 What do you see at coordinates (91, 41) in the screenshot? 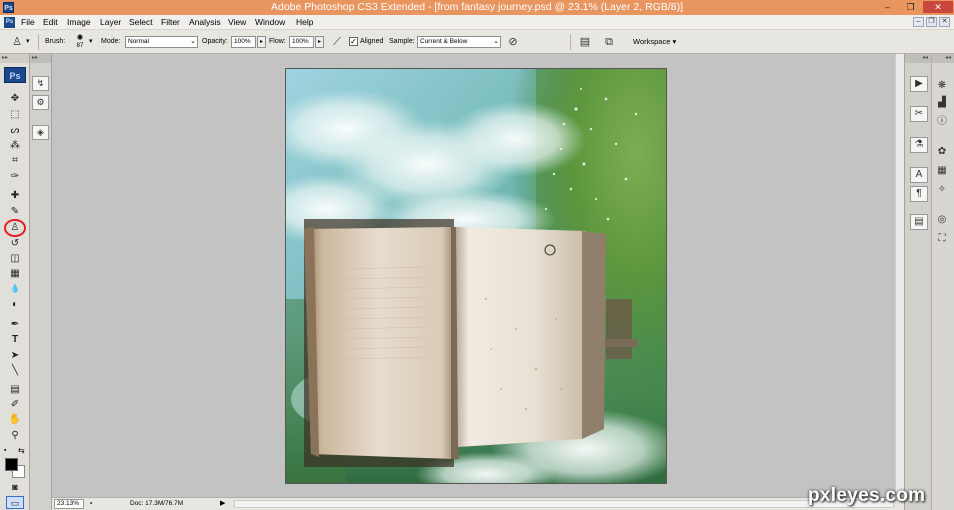
I see `brush-dropdown-icon: ▾` at bounding box center [91, 41].